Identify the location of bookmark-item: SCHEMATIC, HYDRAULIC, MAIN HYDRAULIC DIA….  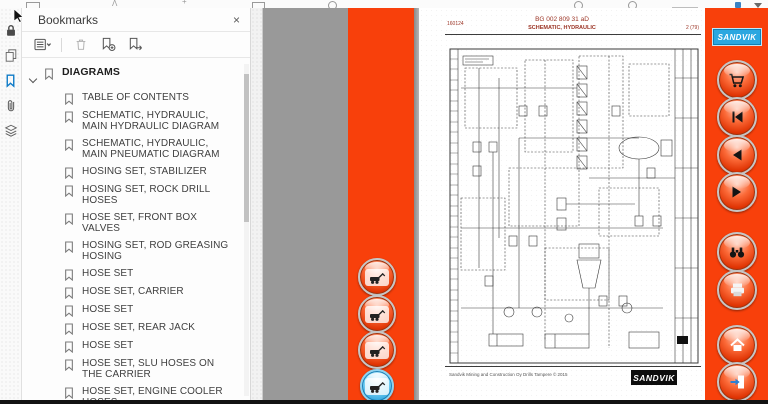
(136, 121).